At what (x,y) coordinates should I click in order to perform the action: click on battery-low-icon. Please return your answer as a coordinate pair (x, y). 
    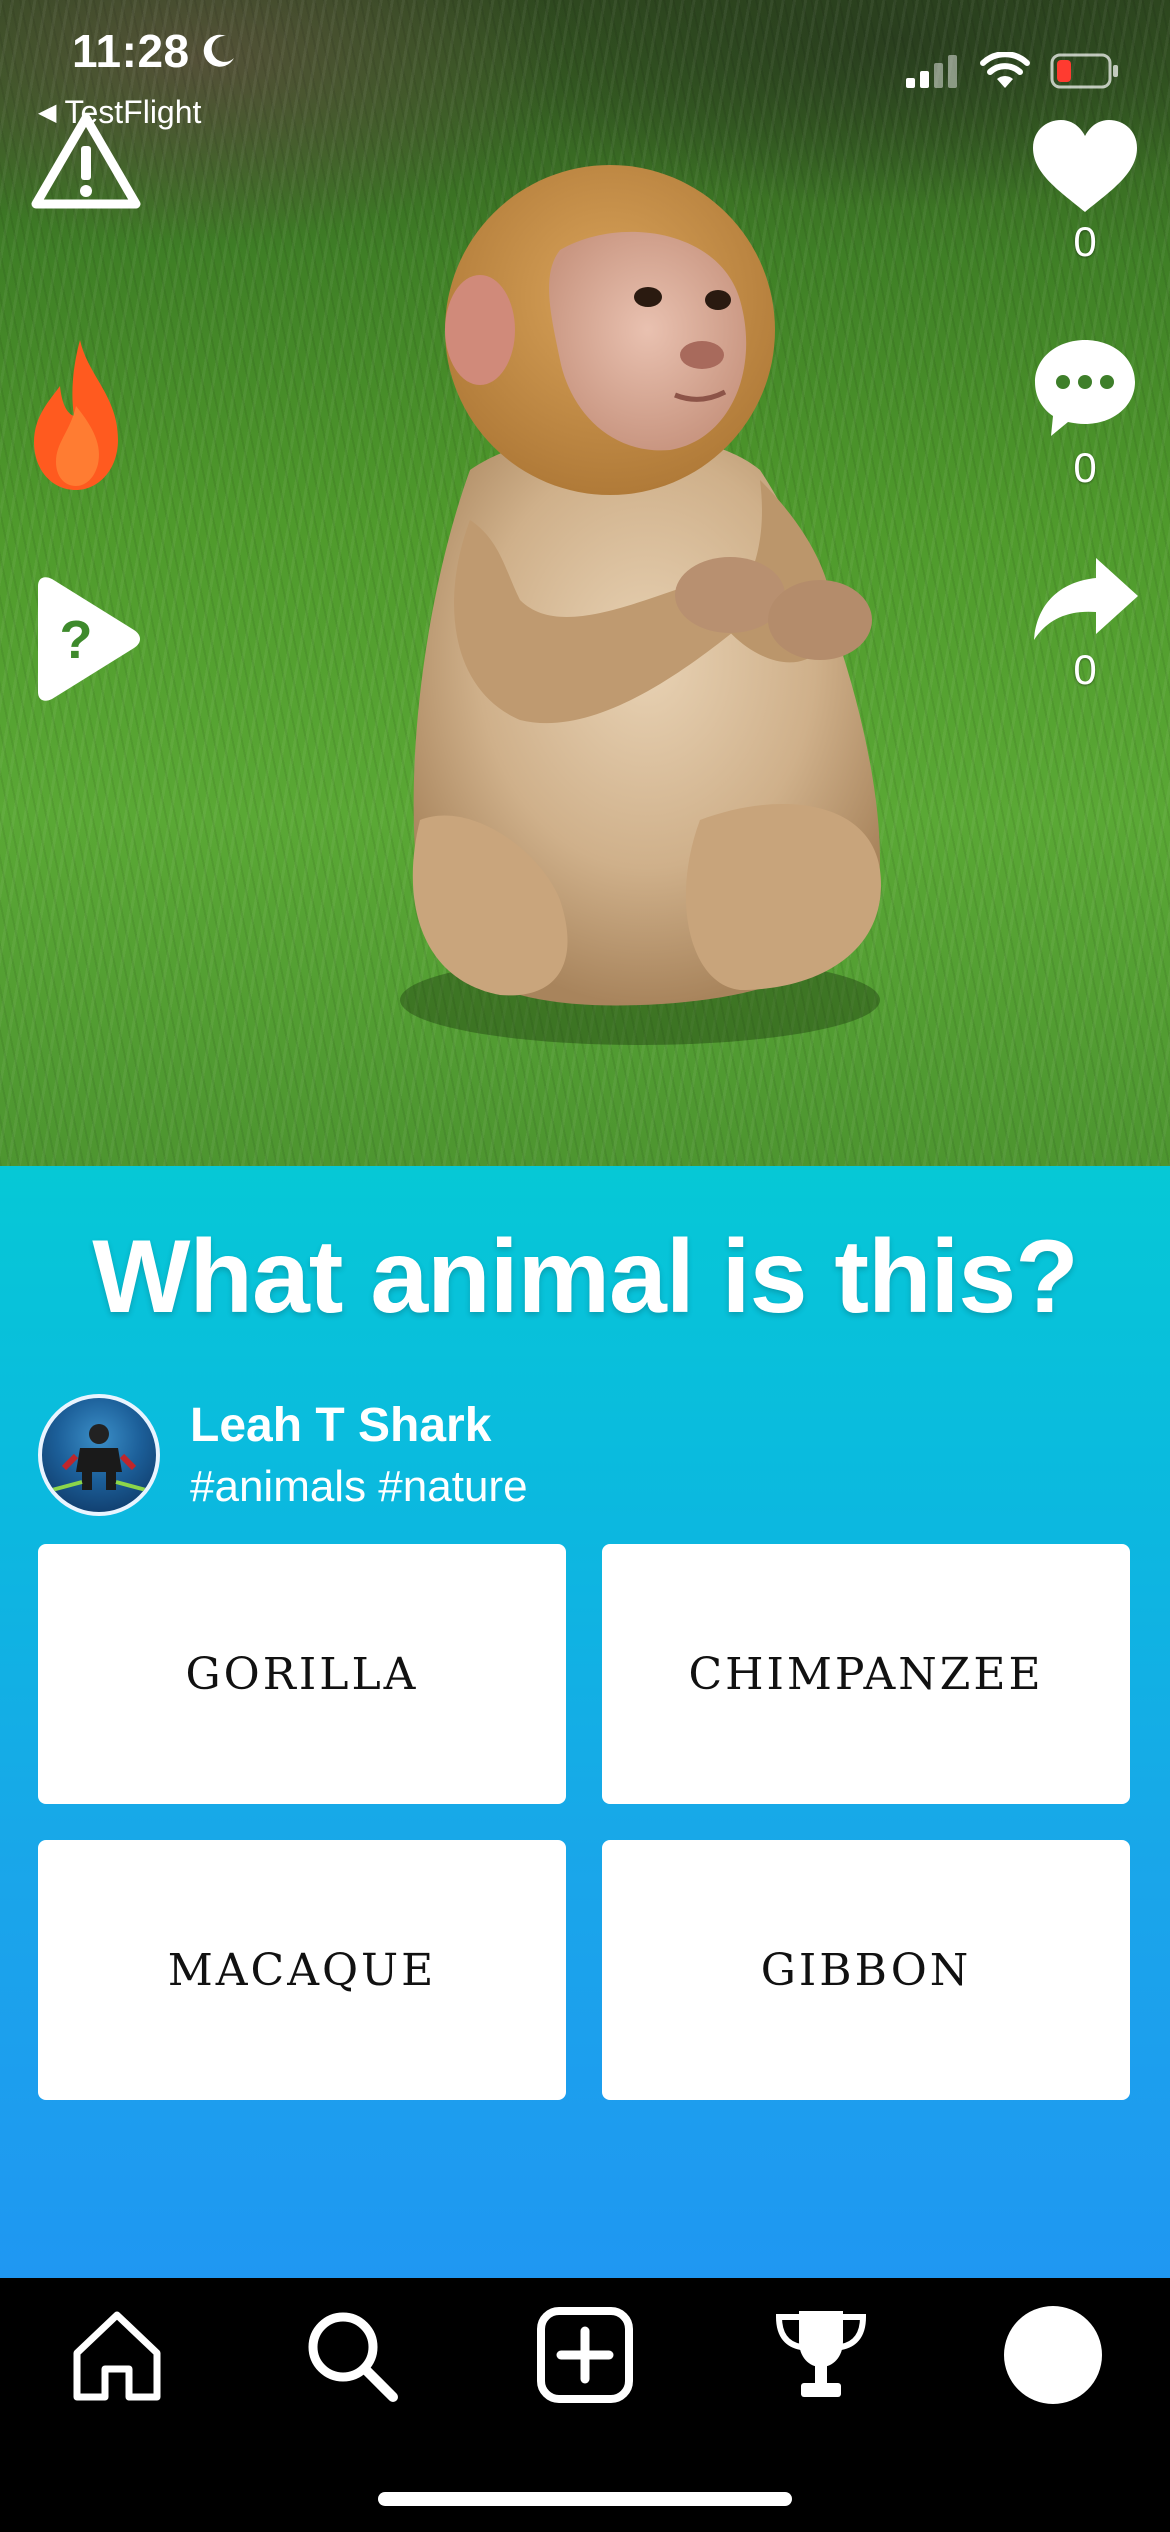
    Looking at the image, I should click on (1084, 71).